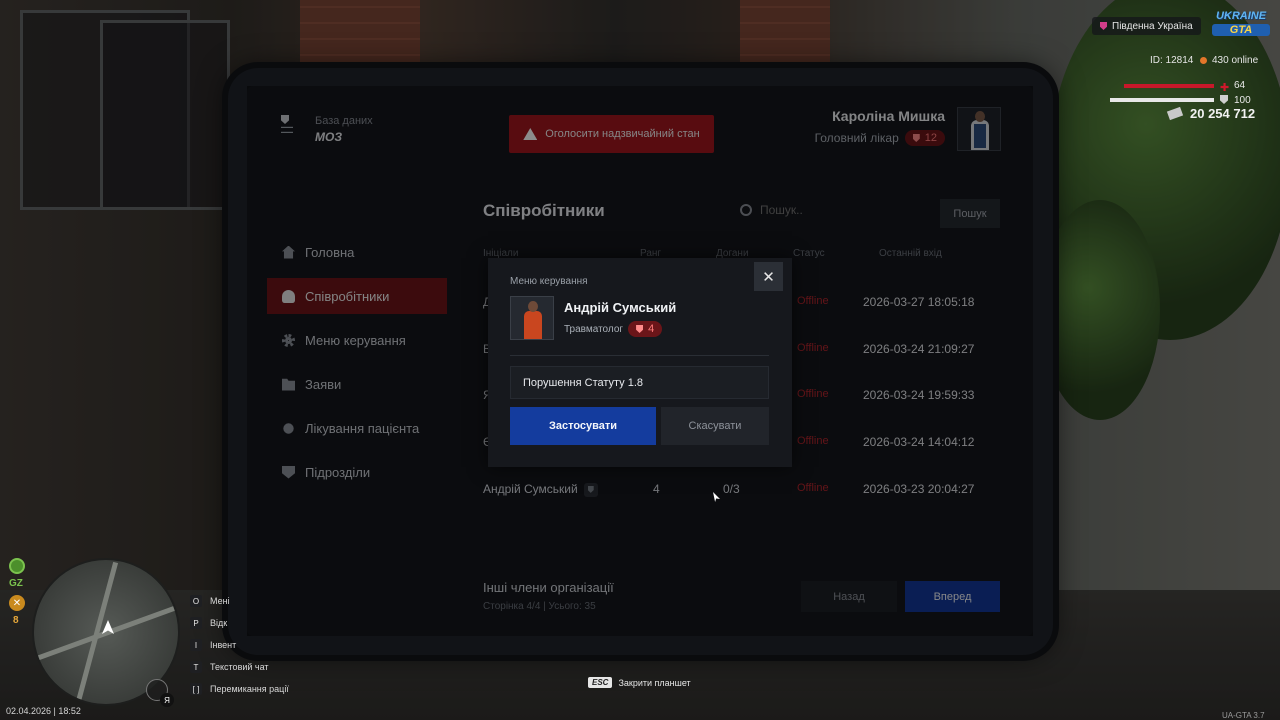 This screenshot has width=1280, height=720. I want to click on key-label: Інвент, so click(223, 645).